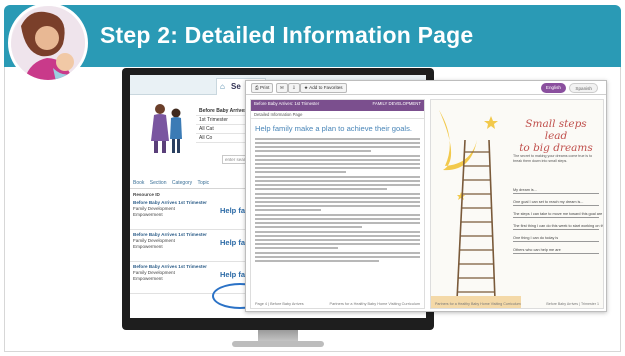 This screenshot has width=625, height=356. I want to click on page-footer-left: Page 4 | Before Baby Arrives, so click(279, 304).